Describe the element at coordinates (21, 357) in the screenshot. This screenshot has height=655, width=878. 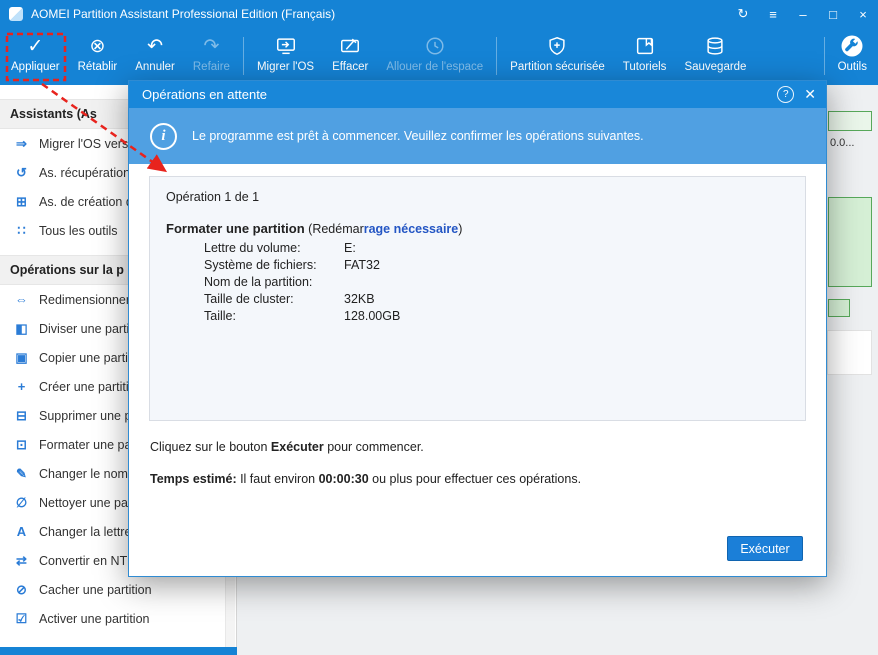
I see `copy-icon: ▣` at that location.